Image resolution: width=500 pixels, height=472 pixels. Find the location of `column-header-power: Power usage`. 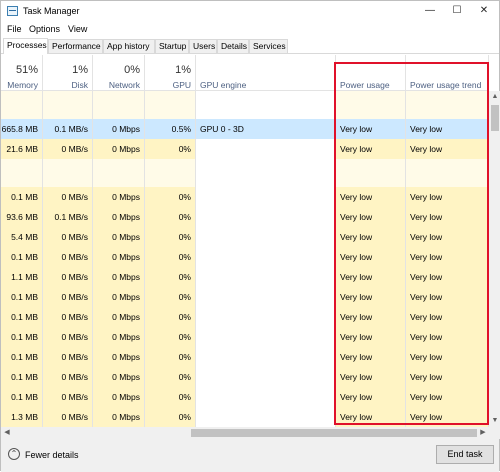

column-header-power: Power usage is located at coordinates (370, 73).